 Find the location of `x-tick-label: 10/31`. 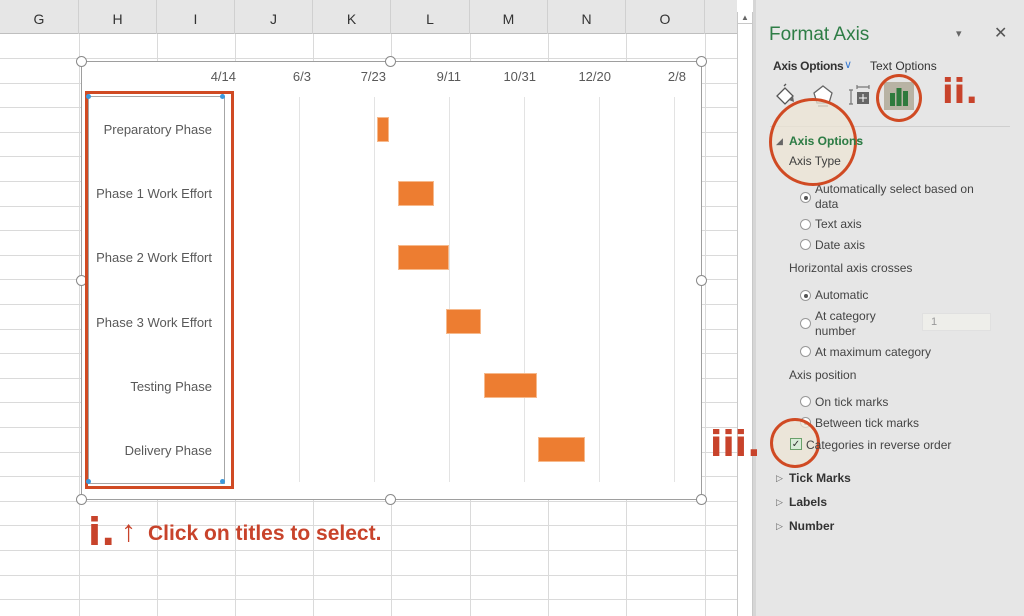

x-tick-label: 10/31 is located at coordinates (519, 76).